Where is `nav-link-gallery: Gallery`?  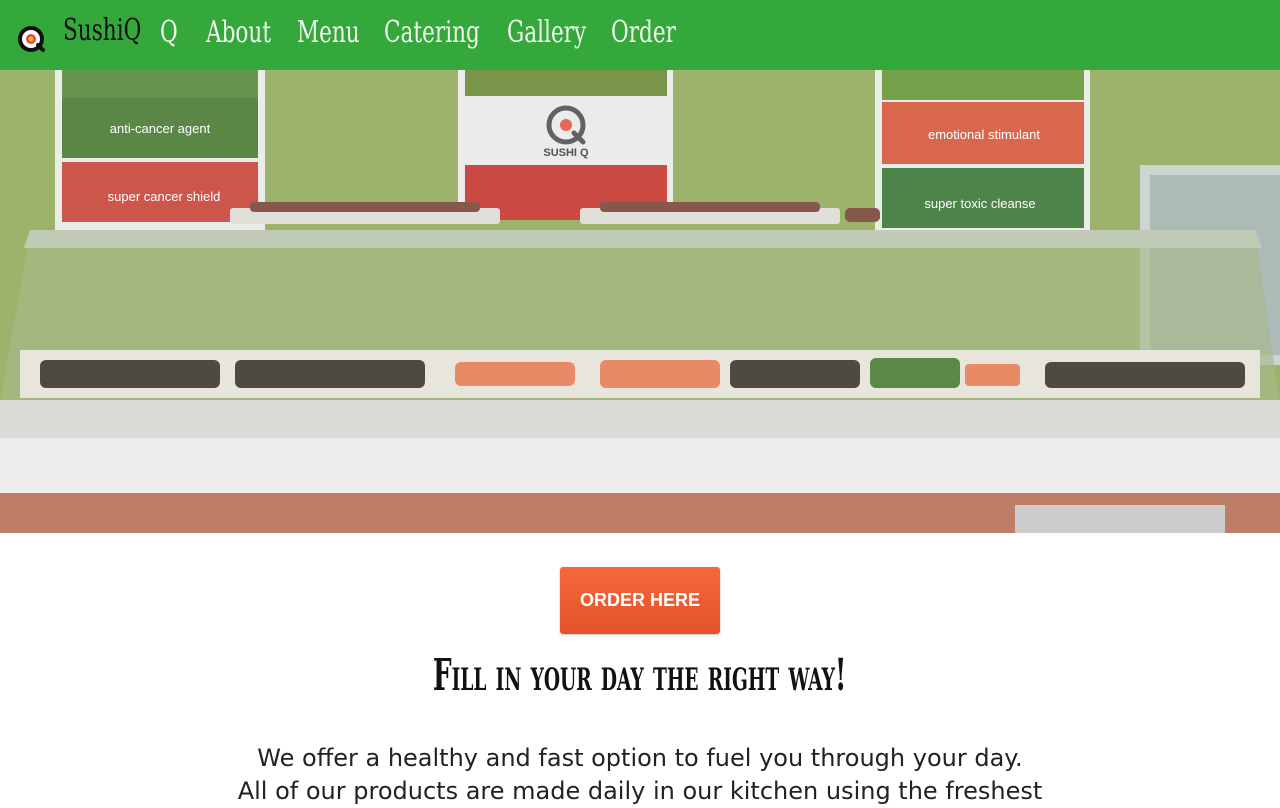 nav-link-gallery: Gallery is located at coordinates (546, 32).